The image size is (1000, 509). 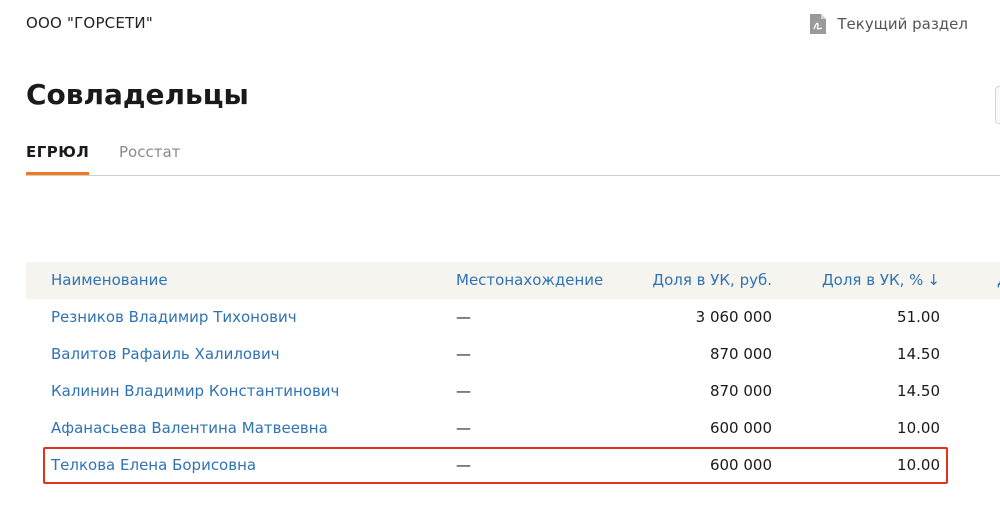 What do you see at coordinates (153, 465) in the screenshot?
I see `owner-name-link: Телкова Елена Борисовна` at bounding box center [153, 465].